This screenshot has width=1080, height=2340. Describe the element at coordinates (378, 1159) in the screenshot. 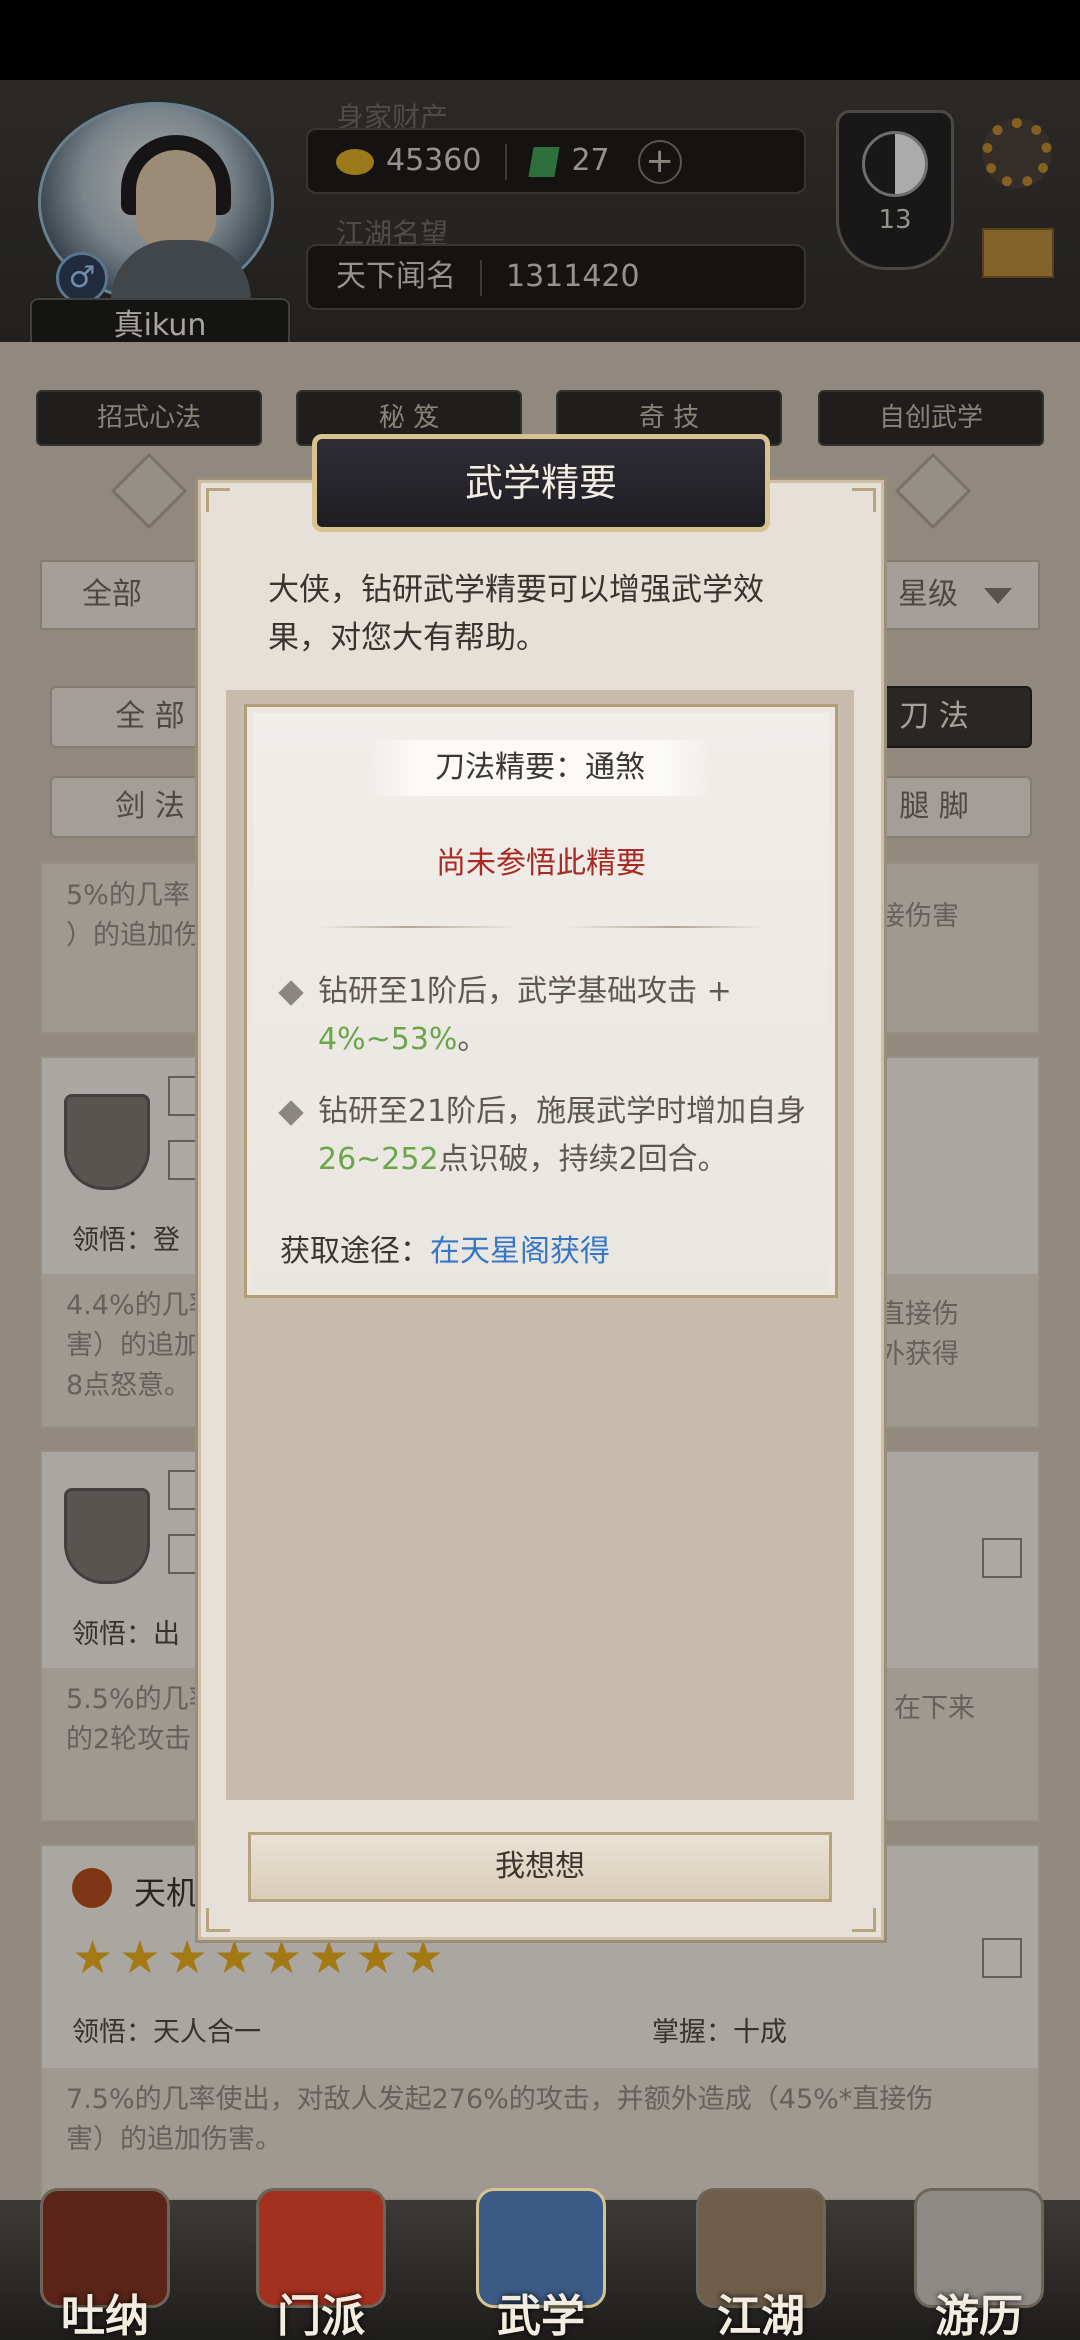

I see `effect-2-value: 26~252` at that location.